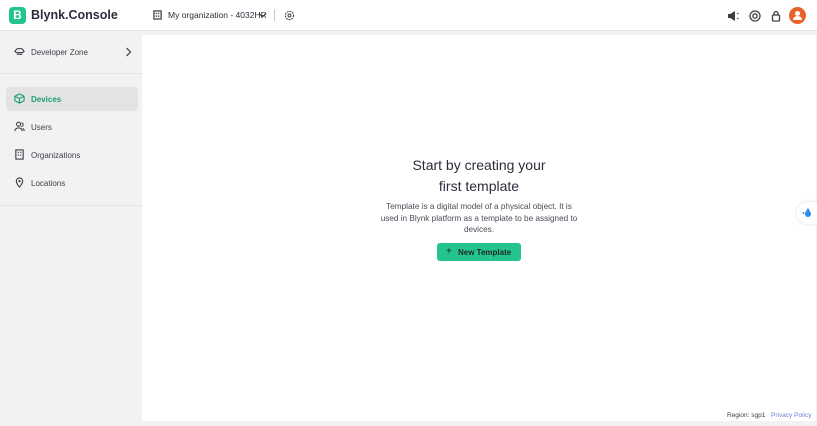 The image size is (817, 426). What do you see at coordinates (41, 127) in the screenshot?
I see `sidebar-item-label: Users` at bounding box center [41, 127].